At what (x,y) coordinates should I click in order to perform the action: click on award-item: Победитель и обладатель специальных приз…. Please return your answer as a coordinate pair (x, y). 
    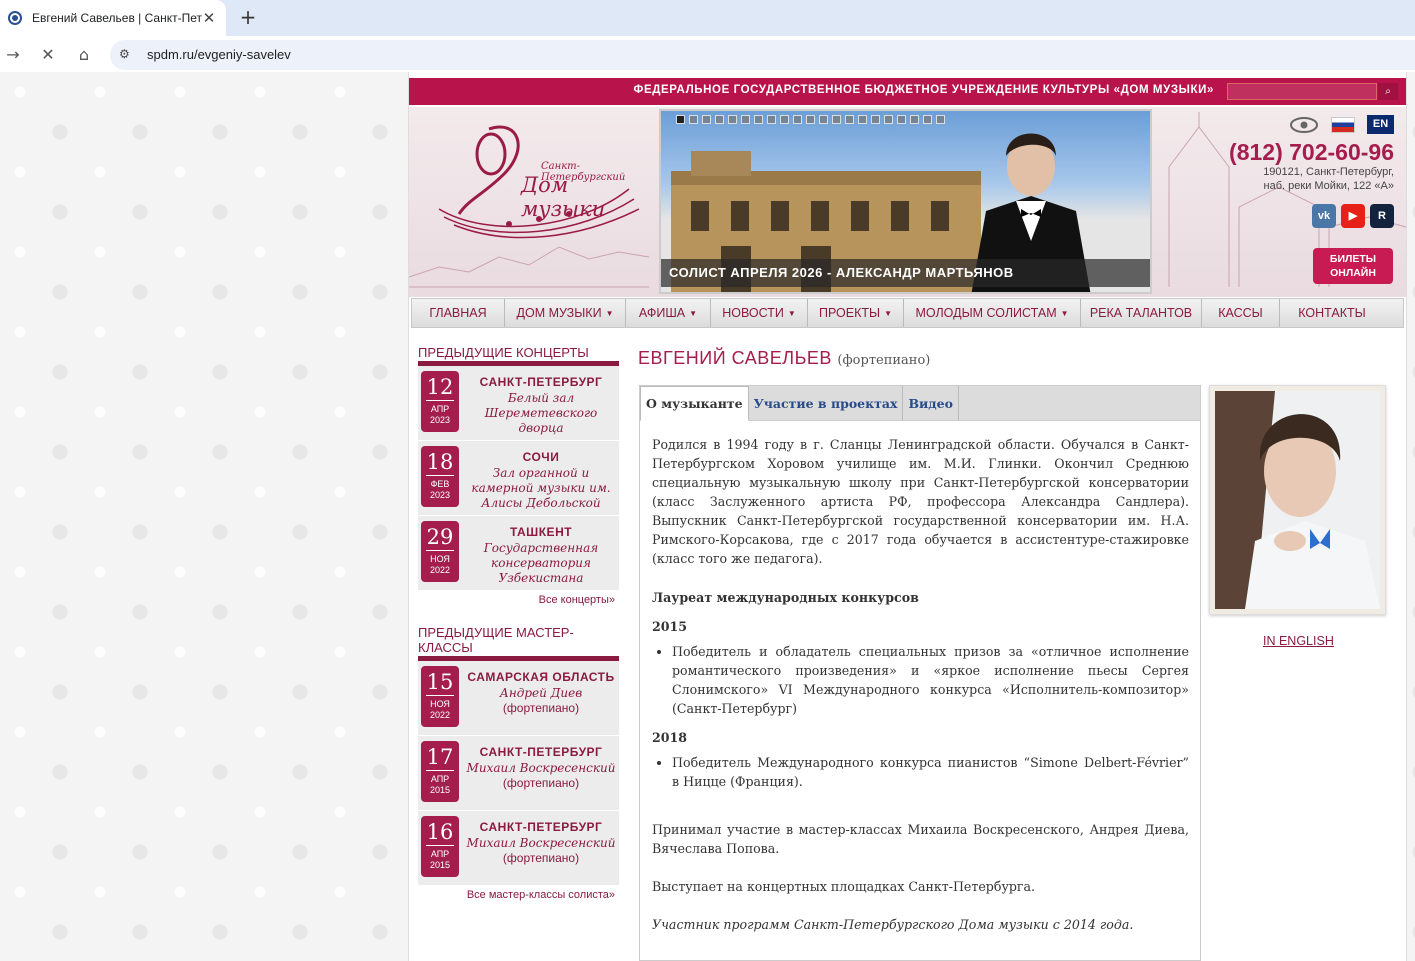
    Looking at the image, I should click on (930, 680).